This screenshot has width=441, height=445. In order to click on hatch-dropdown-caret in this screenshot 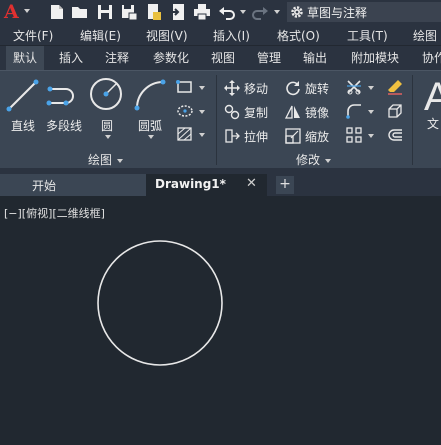, I will do `click(202, 135)`.